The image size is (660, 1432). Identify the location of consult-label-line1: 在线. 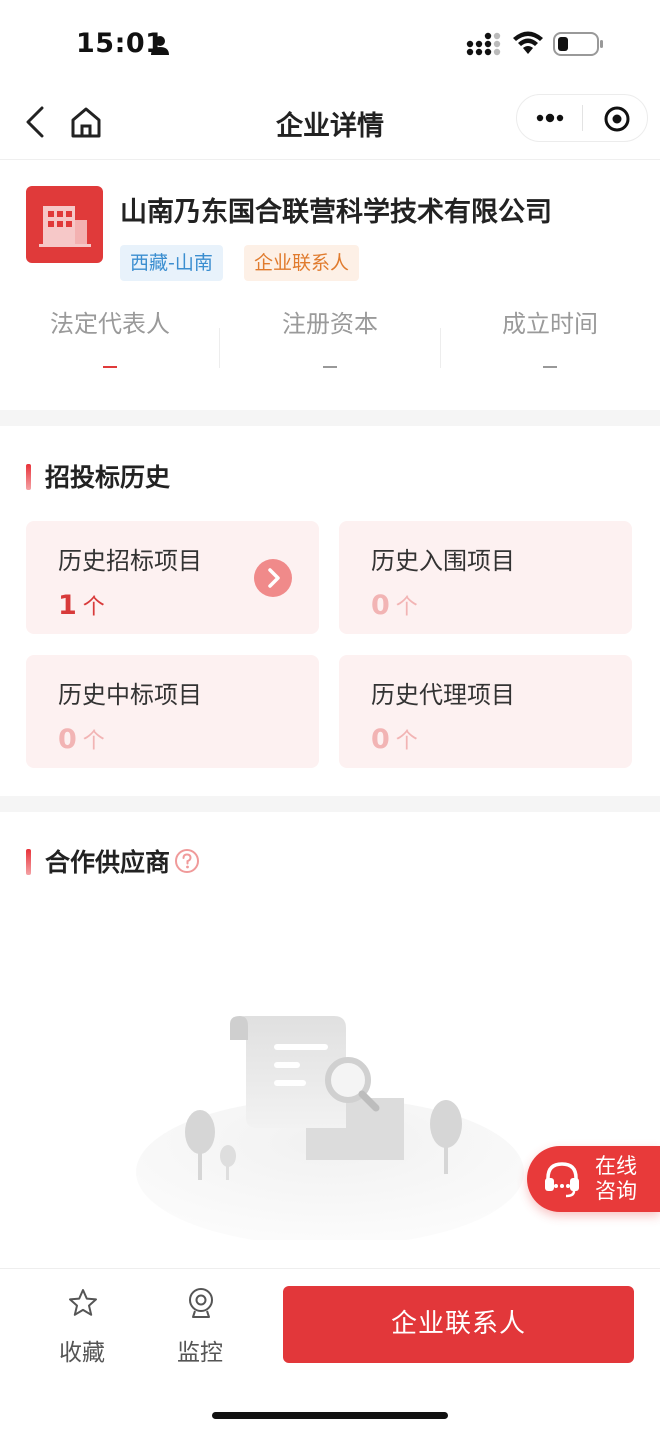
(616, 1166).